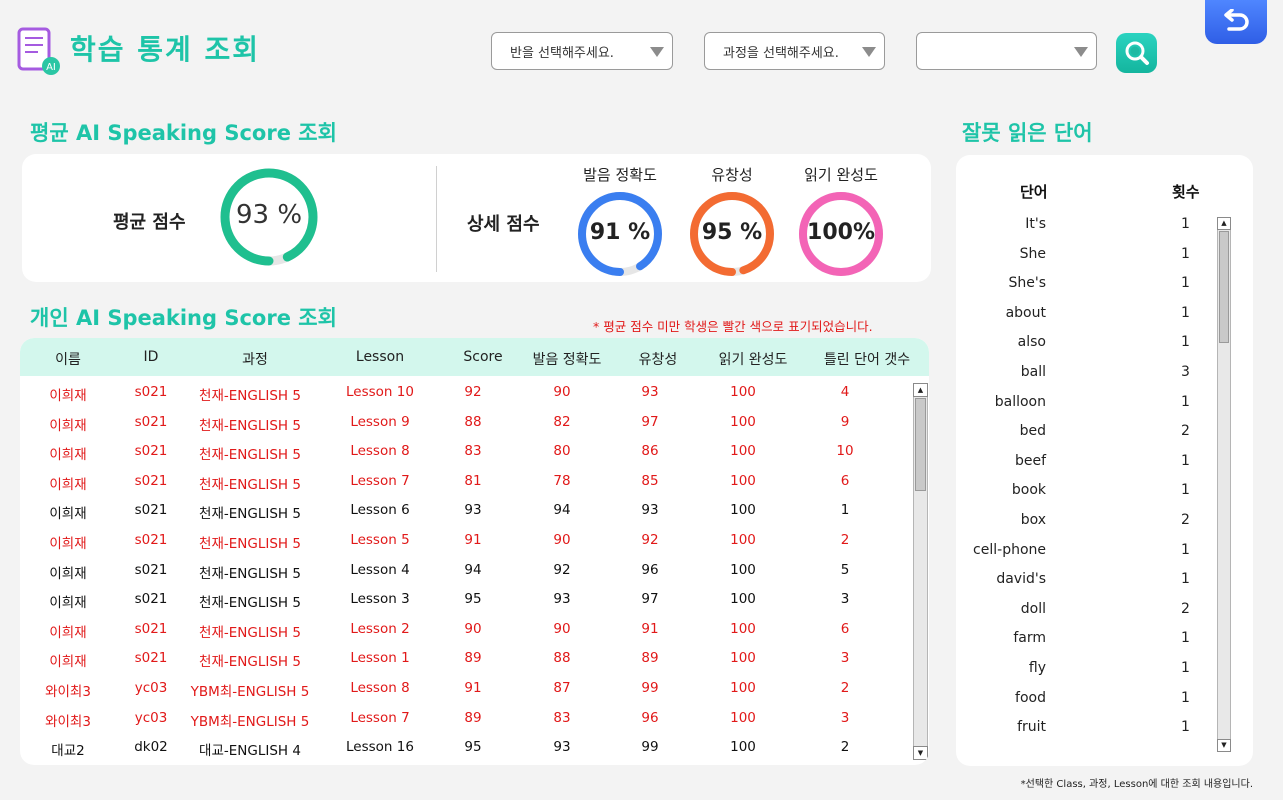 The image size is (1283, 800). Describe the element at coordinates (1086, 344) in the screenshot. I see `word-row: also 1` at that location.